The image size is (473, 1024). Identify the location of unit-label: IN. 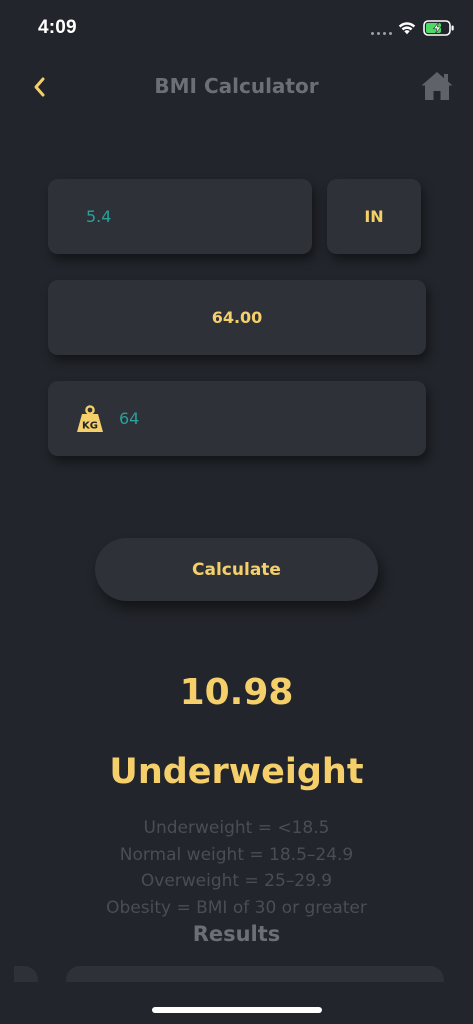
(374, 216).